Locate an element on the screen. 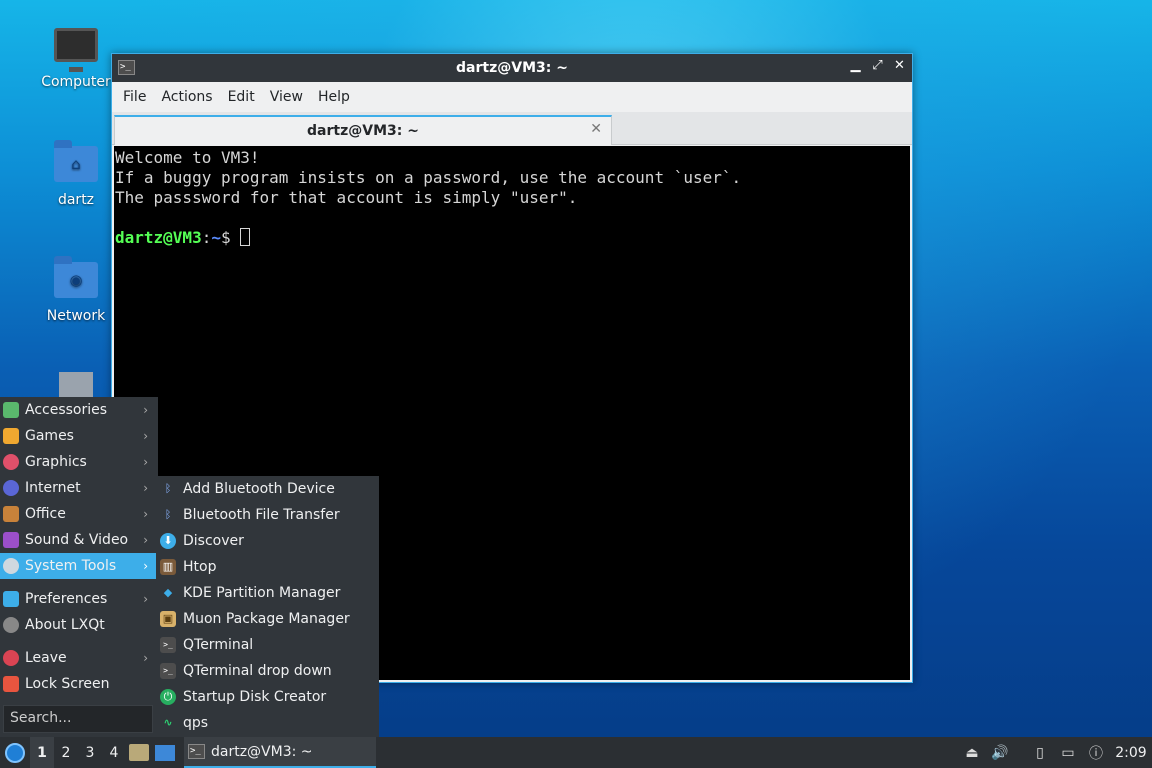 The width and height of the screenshot is (1152, 768). menu-item-leave: Leave › is located at coordinates (79, 658).